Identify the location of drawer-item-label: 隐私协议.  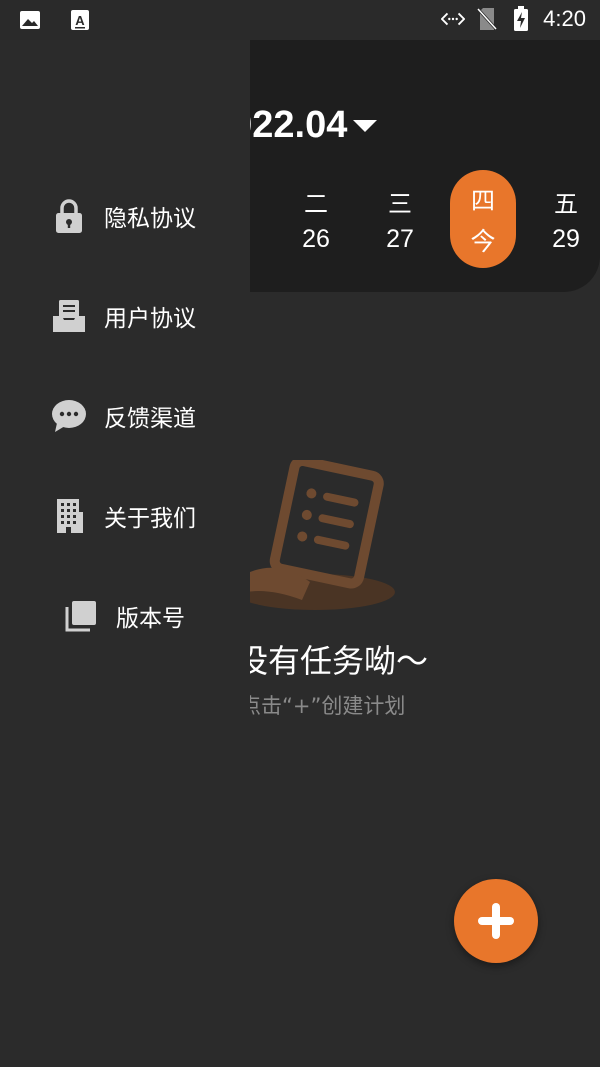
(150, 219).